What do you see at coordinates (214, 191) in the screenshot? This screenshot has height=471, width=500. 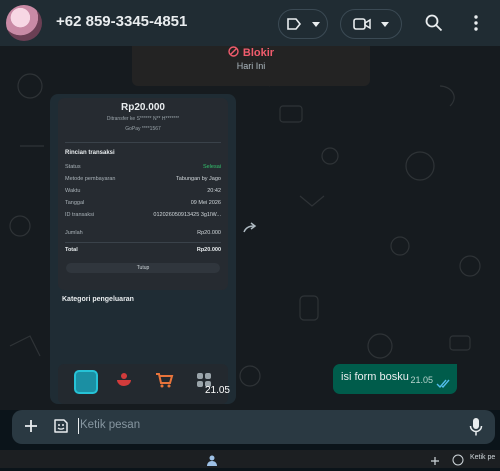 I see `receipt-row-value: 20:42` at bounding box center [214, 191].